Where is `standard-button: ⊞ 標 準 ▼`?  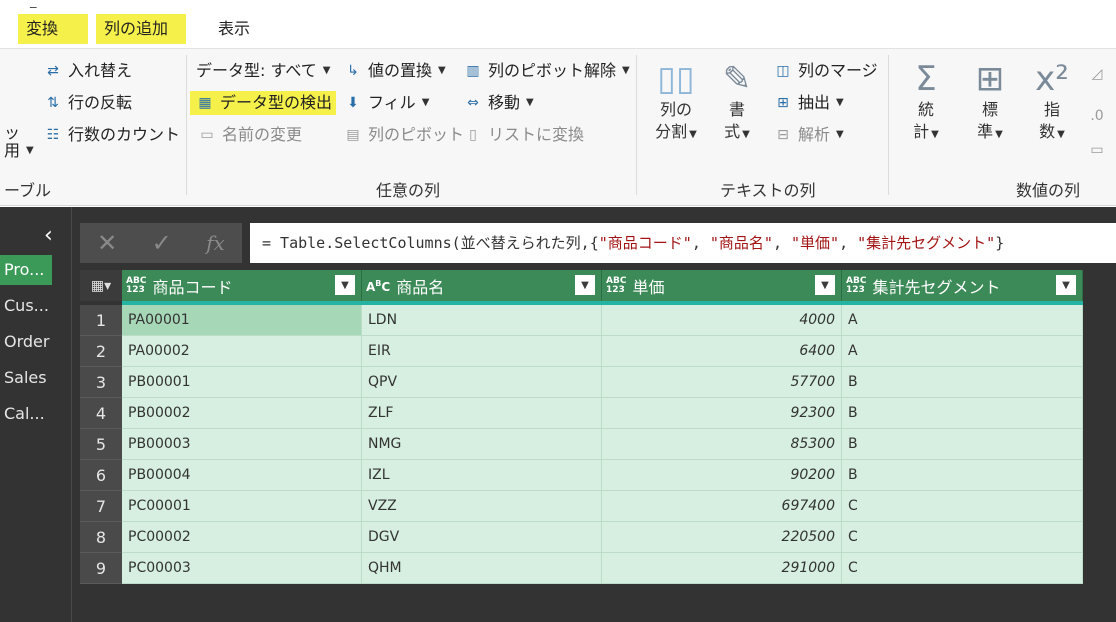 standard-button: ⊞ 標 準 ▼ is located at coordinates (990, 102).